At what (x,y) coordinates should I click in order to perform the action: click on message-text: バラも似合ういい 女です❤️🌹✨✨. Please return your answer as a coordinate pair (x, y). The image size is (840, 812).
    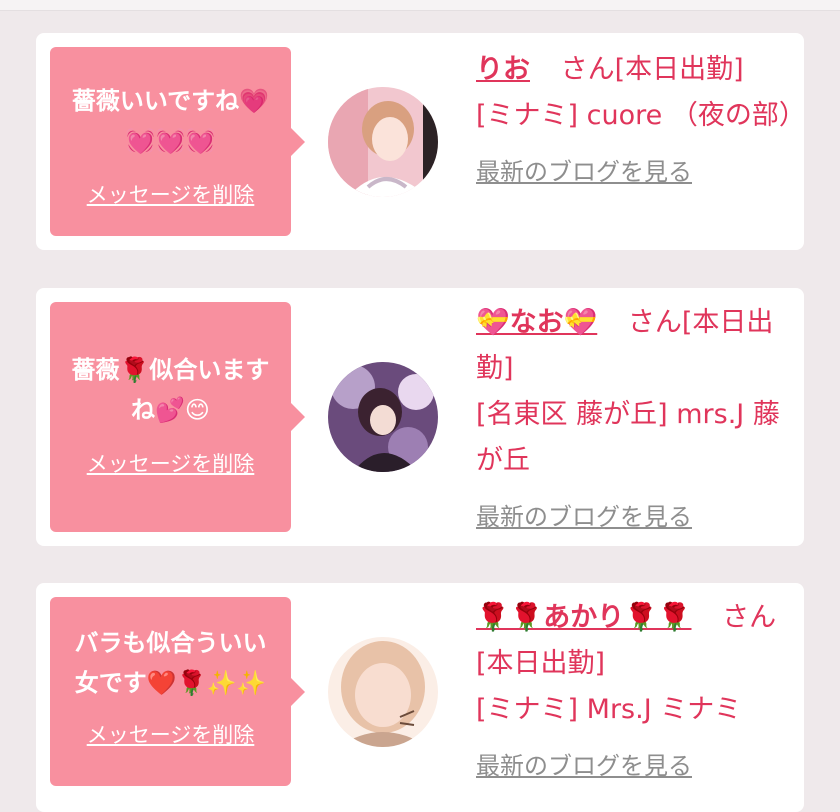
    Looking at the image, I should click on (170, 663).